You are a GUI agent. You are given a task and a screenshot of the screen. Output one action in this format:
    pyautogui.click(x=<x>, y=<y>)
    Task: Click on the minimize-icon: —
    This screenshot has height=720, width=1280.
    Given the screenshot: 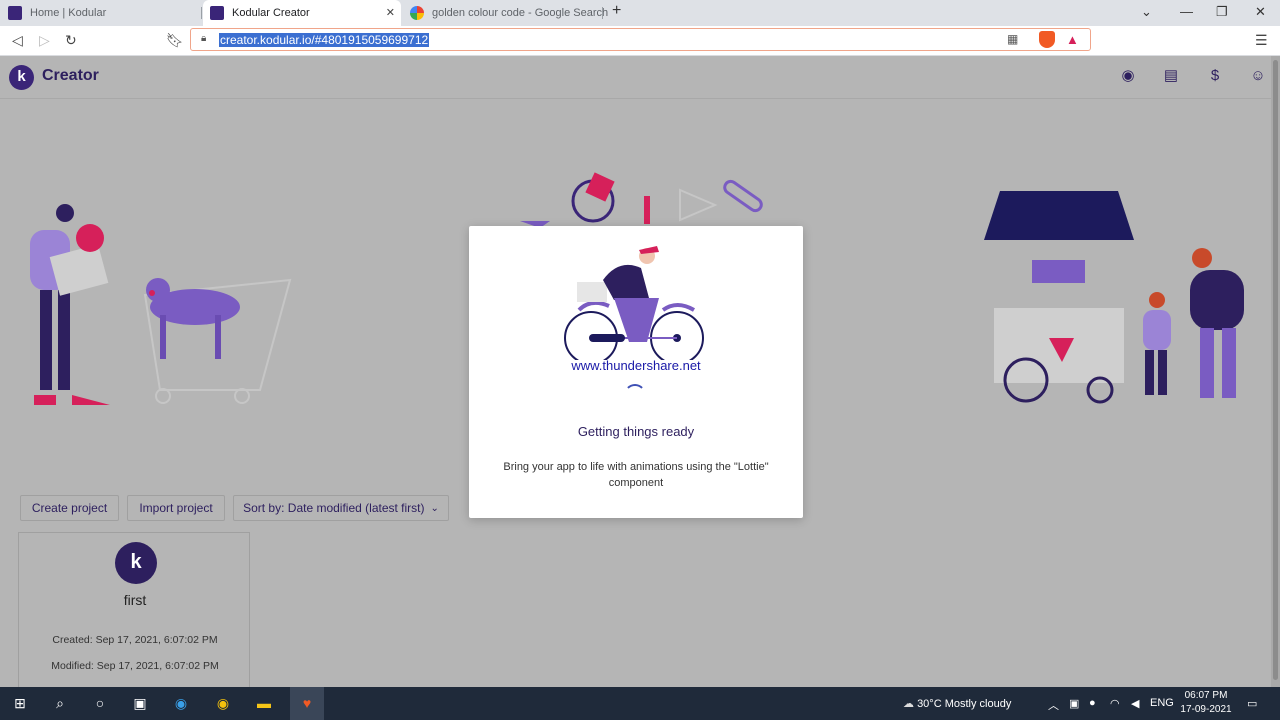 What is the action you would take?
    pyautogui.click(x=1186, y=11)
    